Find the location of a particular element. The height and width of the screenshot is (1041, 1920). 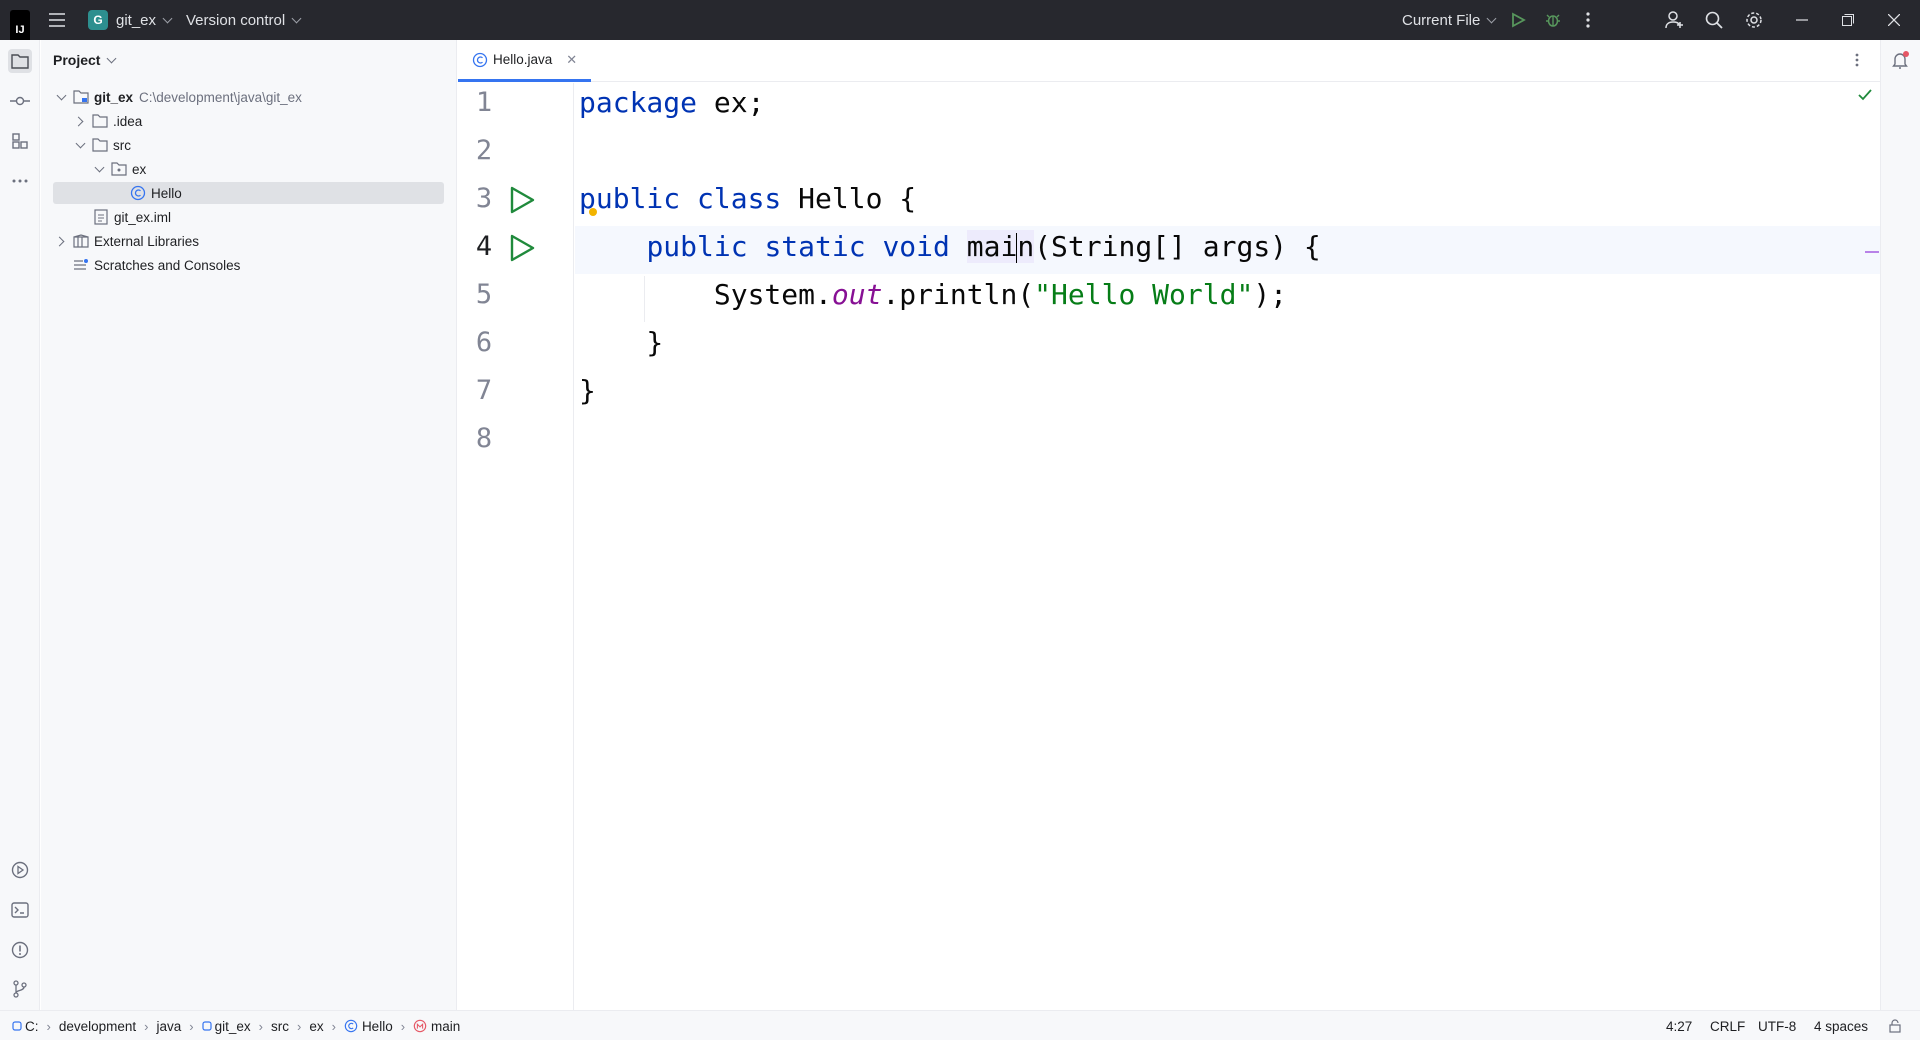

method-name-part: n is located at coordinates (1026, 246).